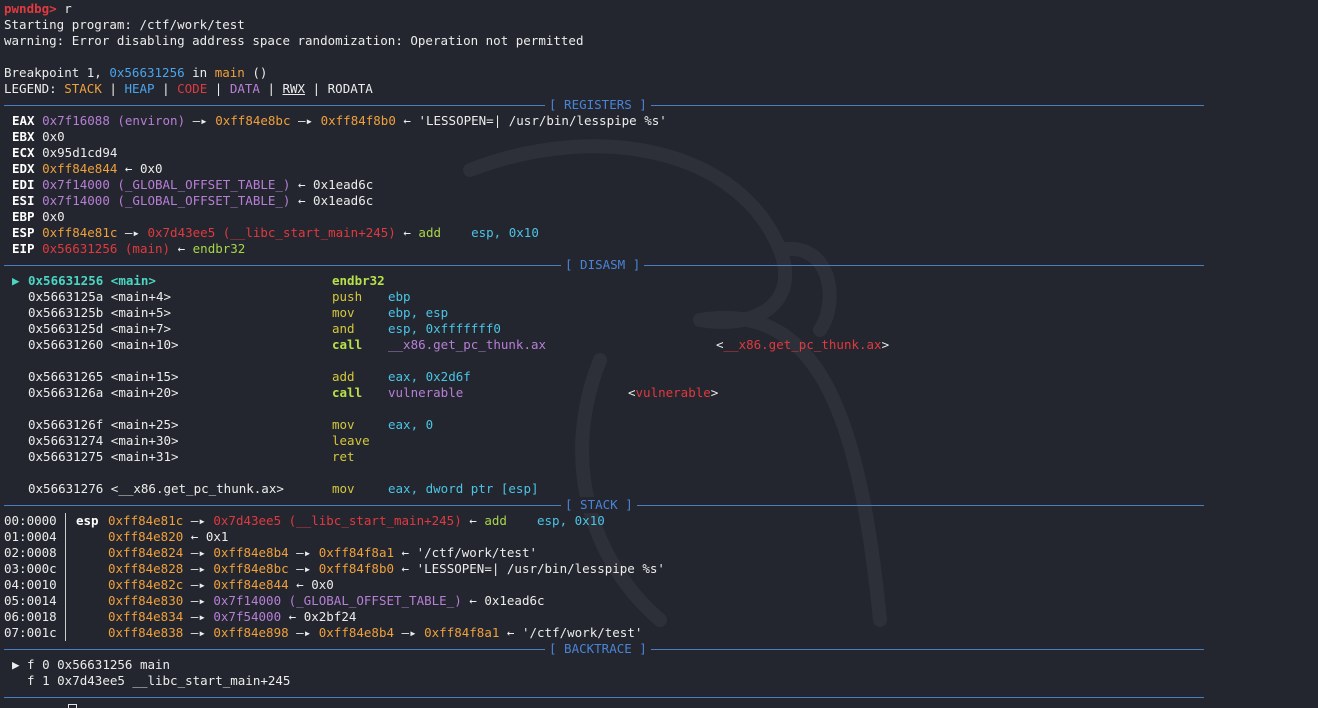 The height and width of the screenshot is (708, 1318). I want to click on call-target-name: __x86.get_pc_thunk.ax, so click(802, 344).